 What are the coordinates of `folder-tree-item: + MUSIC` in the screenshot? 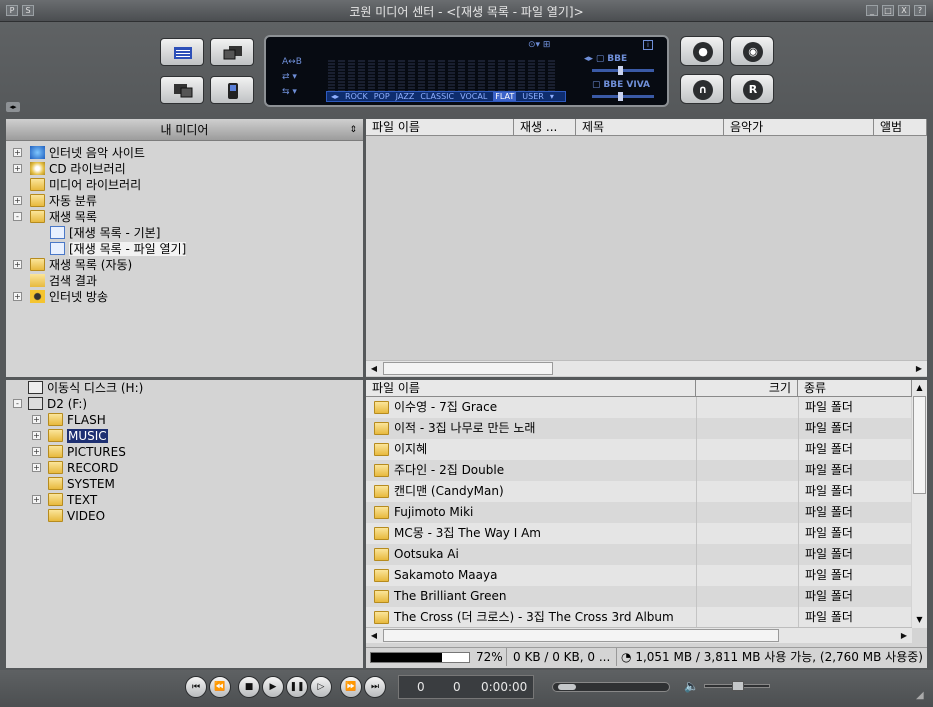 It's located at (70, 436).